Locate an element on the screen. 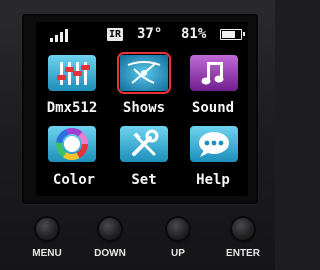  temperature-readout: 37° is located at coordinates (150, 34).